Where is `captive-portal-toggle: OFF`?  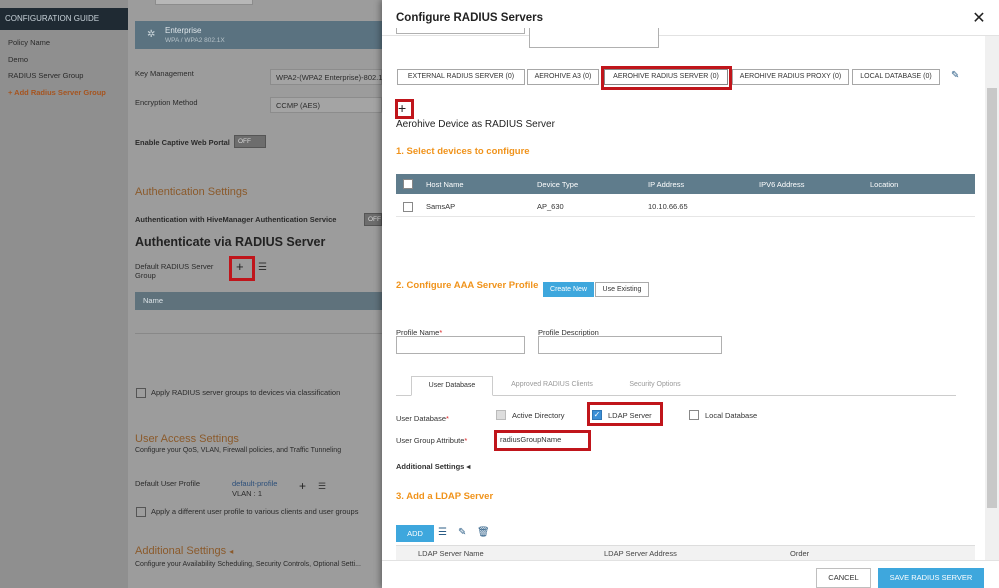 captive-portal-toggle: OFF is located at coordinates (250, 141).